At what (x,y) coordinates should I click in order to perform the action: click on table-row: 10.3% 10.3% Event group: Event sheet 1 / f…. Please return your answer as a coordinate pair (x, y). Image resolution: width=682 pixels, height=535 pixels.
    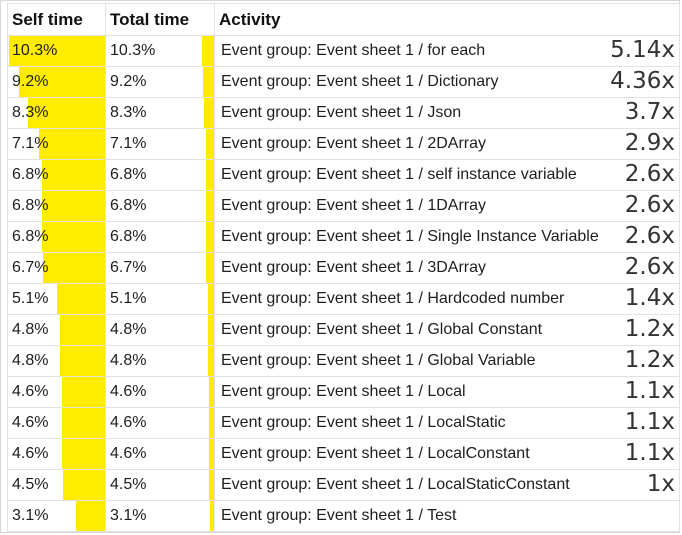
    Looking at the image, I should click on (343, 51).